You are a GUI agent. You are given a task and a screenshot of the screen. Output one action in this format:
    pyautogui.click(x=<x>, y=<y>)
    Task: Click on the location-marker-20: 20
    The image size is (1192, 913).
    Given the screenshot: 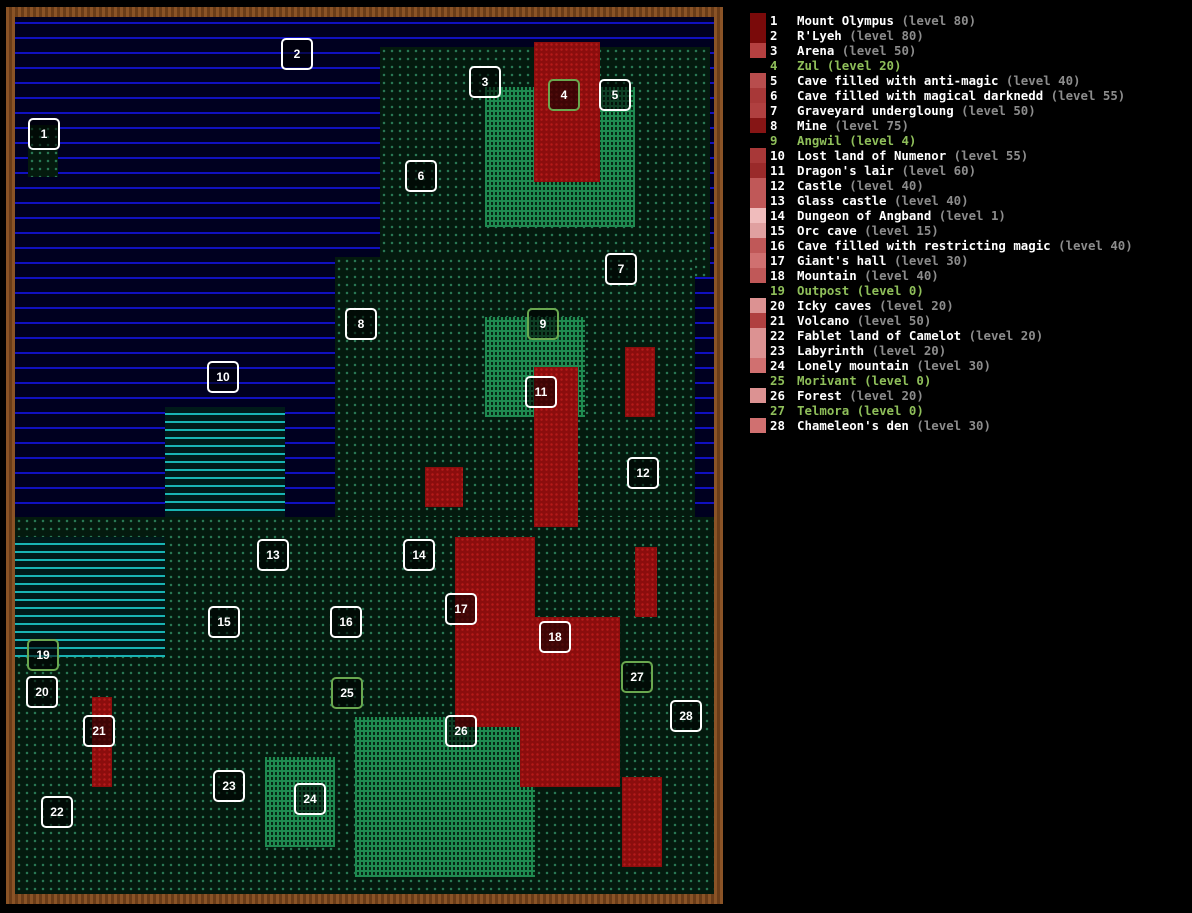 What is the action you would take?
    pyautogui.click(x=42, y=692)
    